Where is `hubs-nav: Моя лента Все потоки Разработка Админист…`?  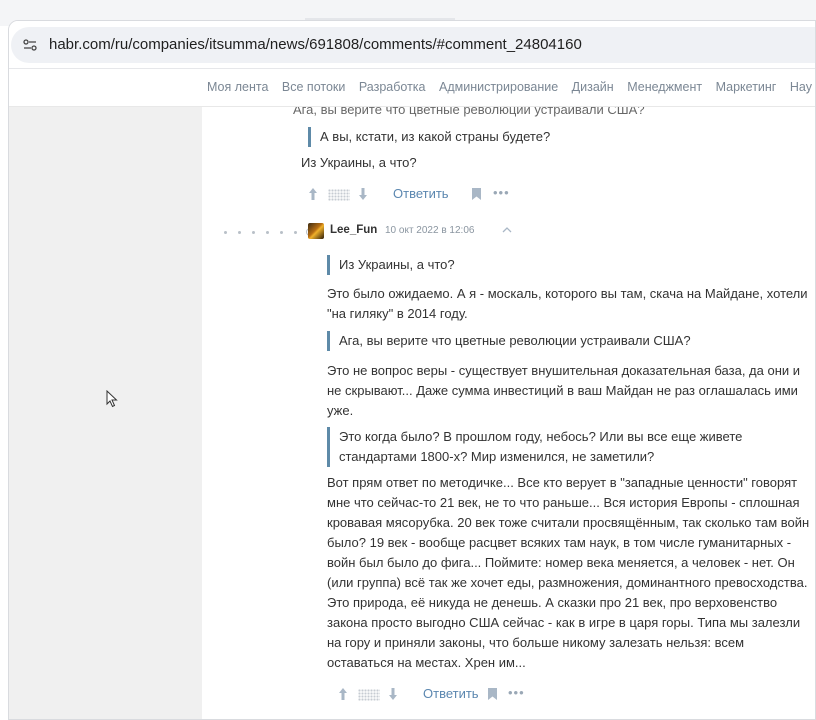
hubs-nav: Моя лента Все потоки Разработка Админист… is located at coordinates (412, 88).